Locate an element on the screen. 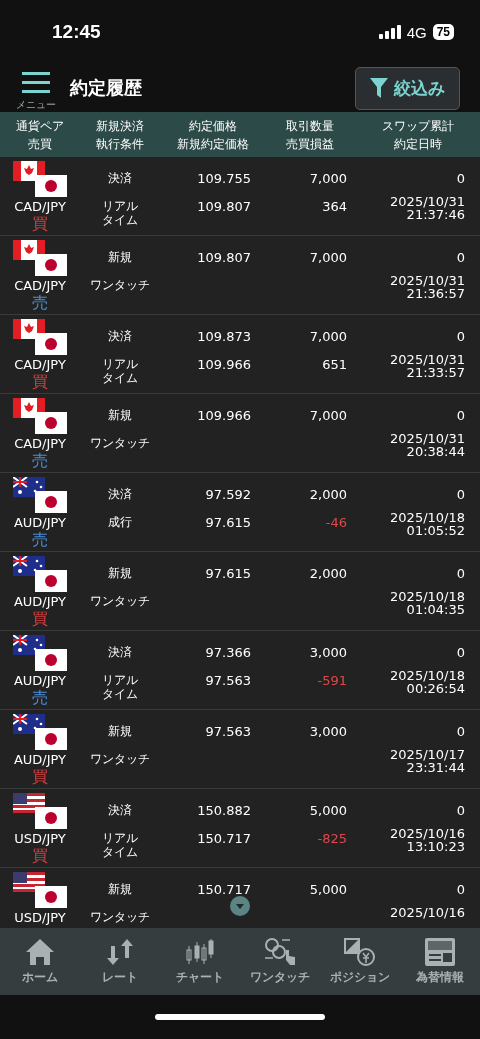 This screenshot has width=480, height=1039. column-header: 約定価格 is located at coordinates (212, 126).